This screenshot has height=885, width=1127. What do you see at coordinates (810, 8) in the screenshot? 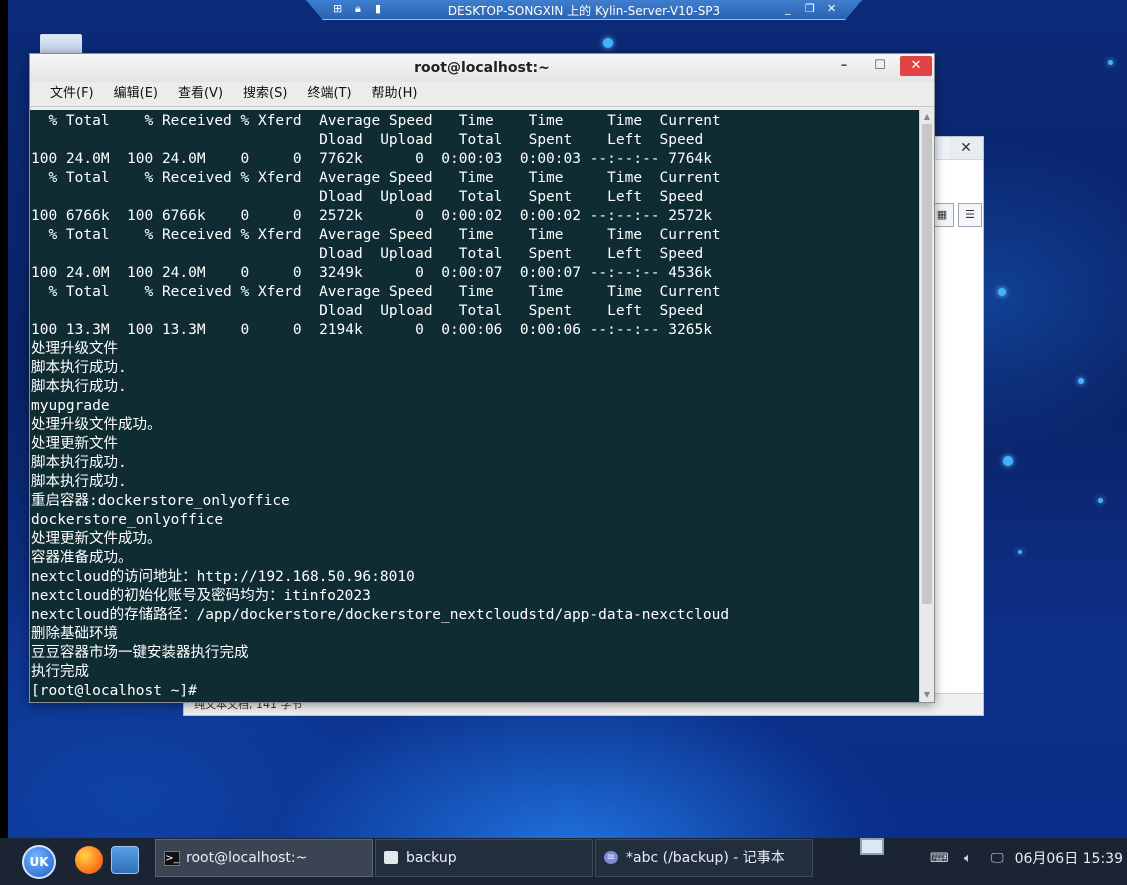
I see `restore-icon: ❐` at bounding box center [810, 8].